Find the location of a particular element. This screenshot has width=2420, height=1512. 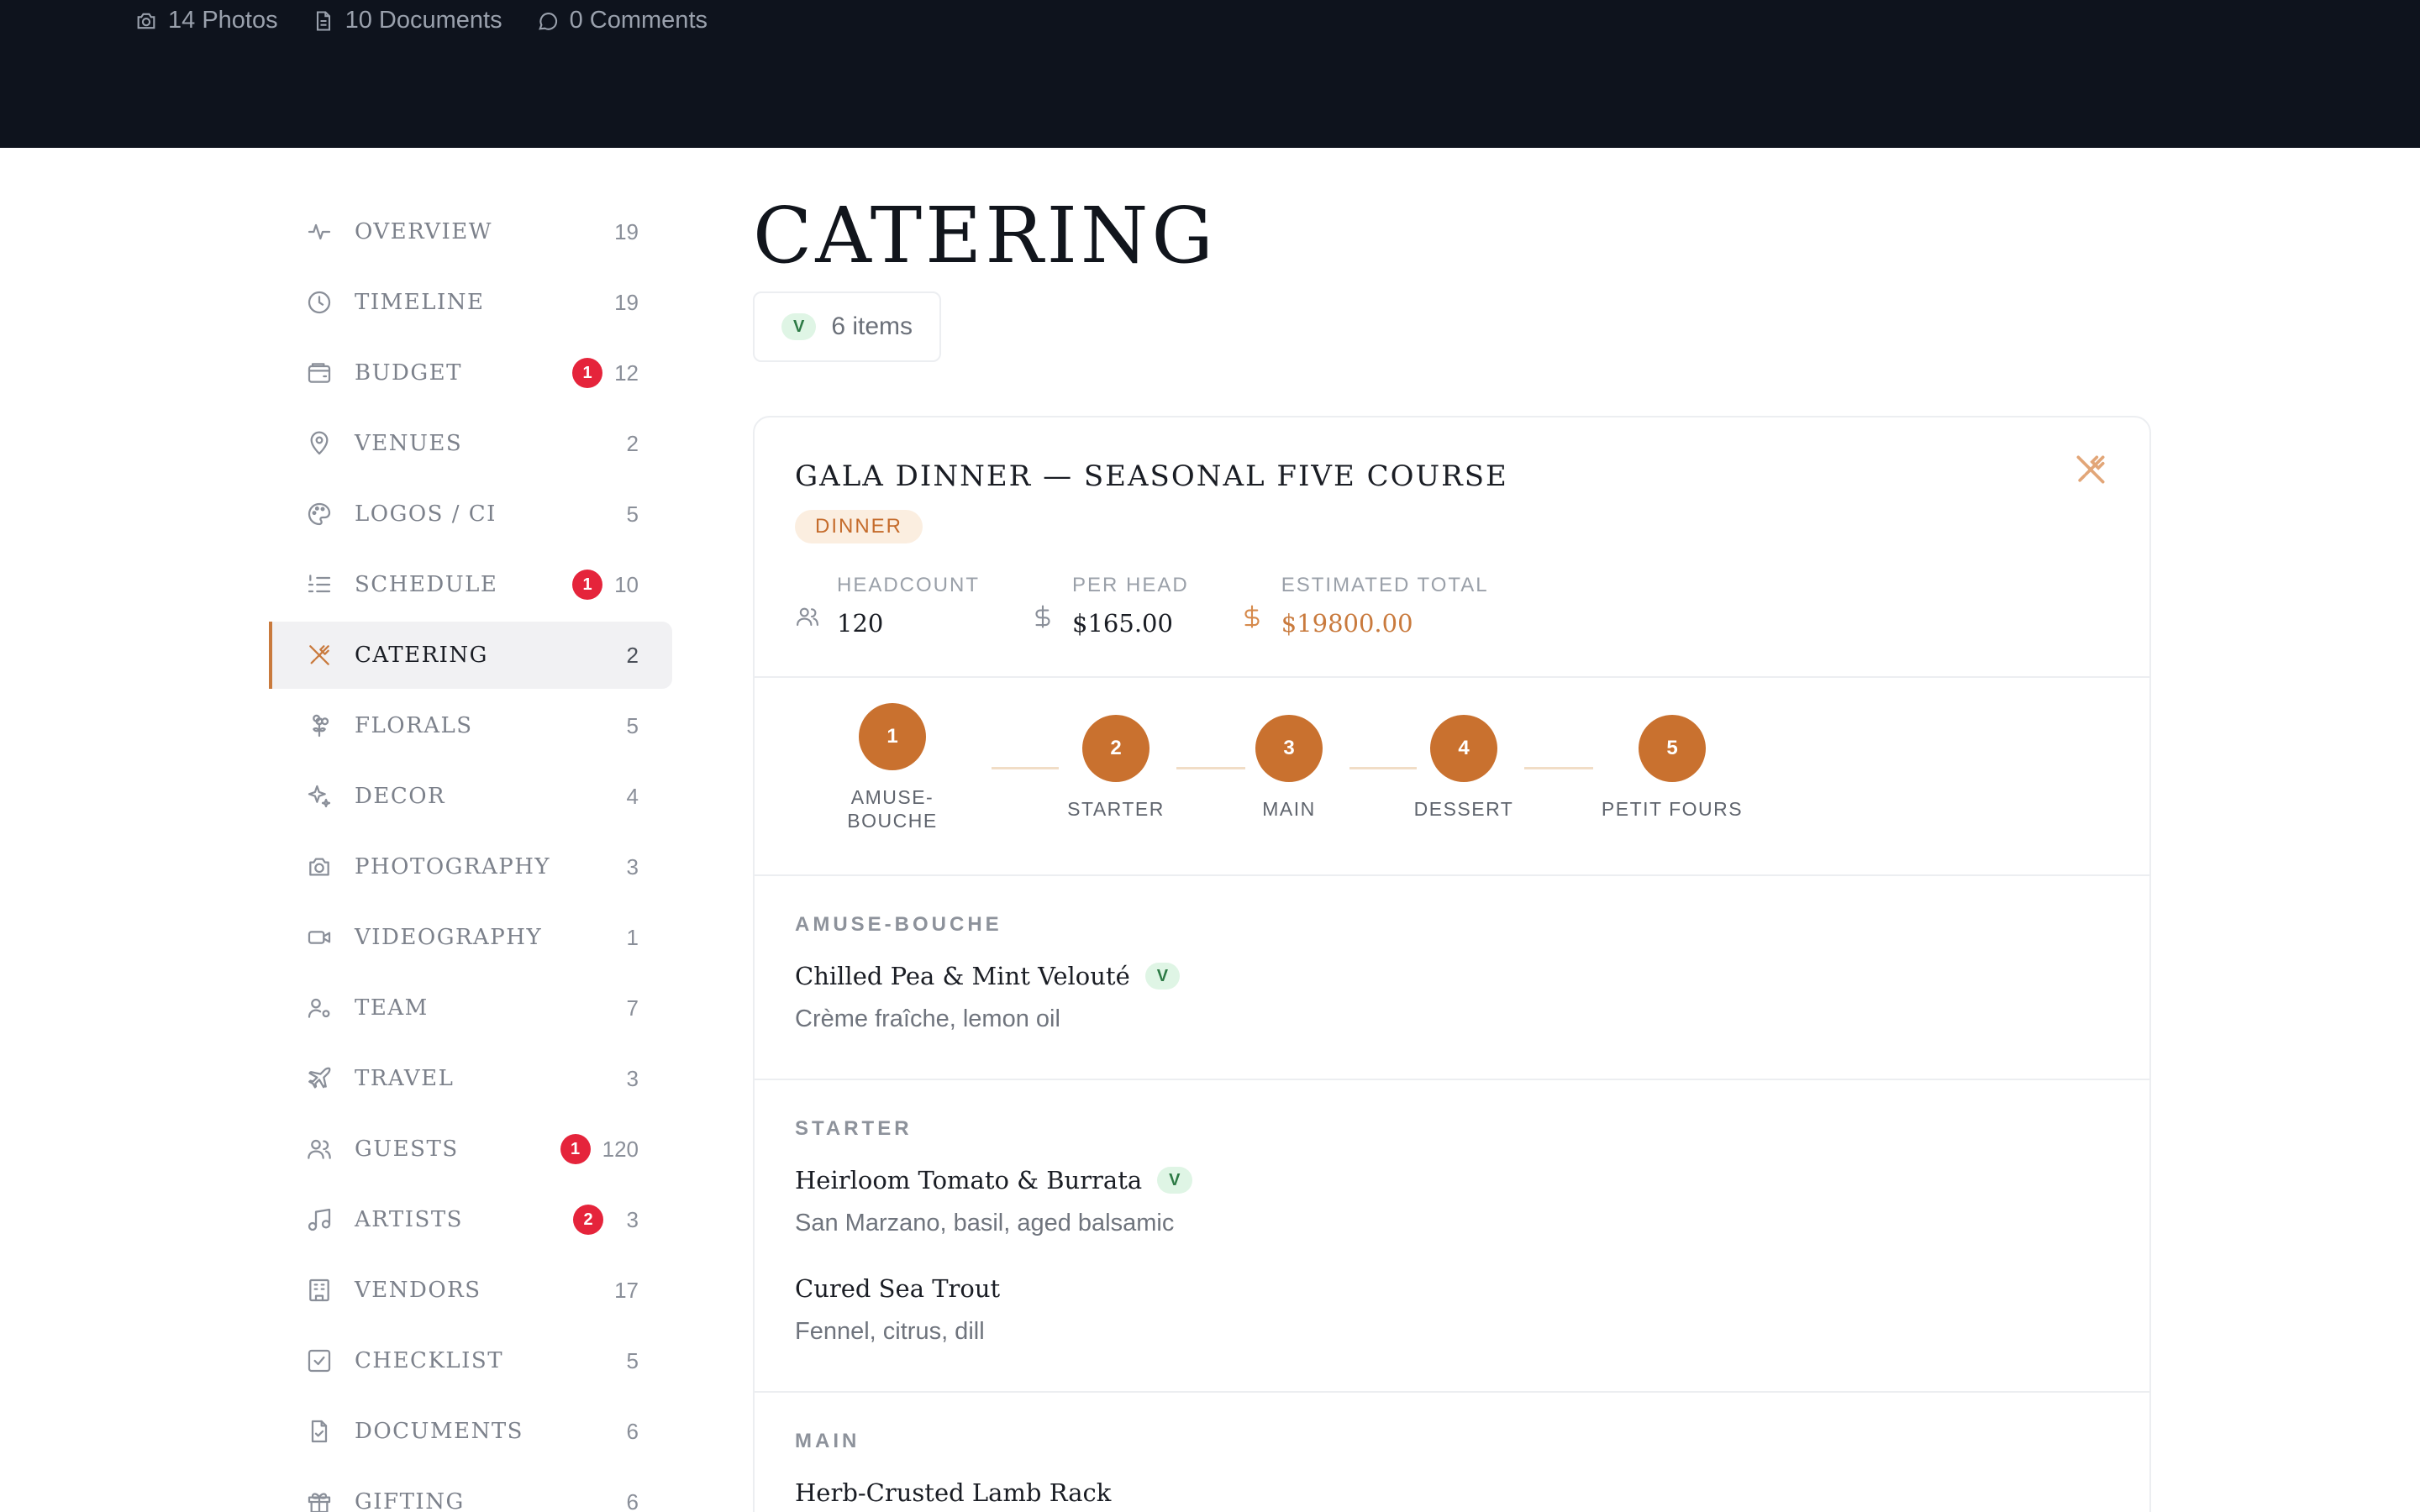

list-ordered-icon is located at coordinates (319, 584).